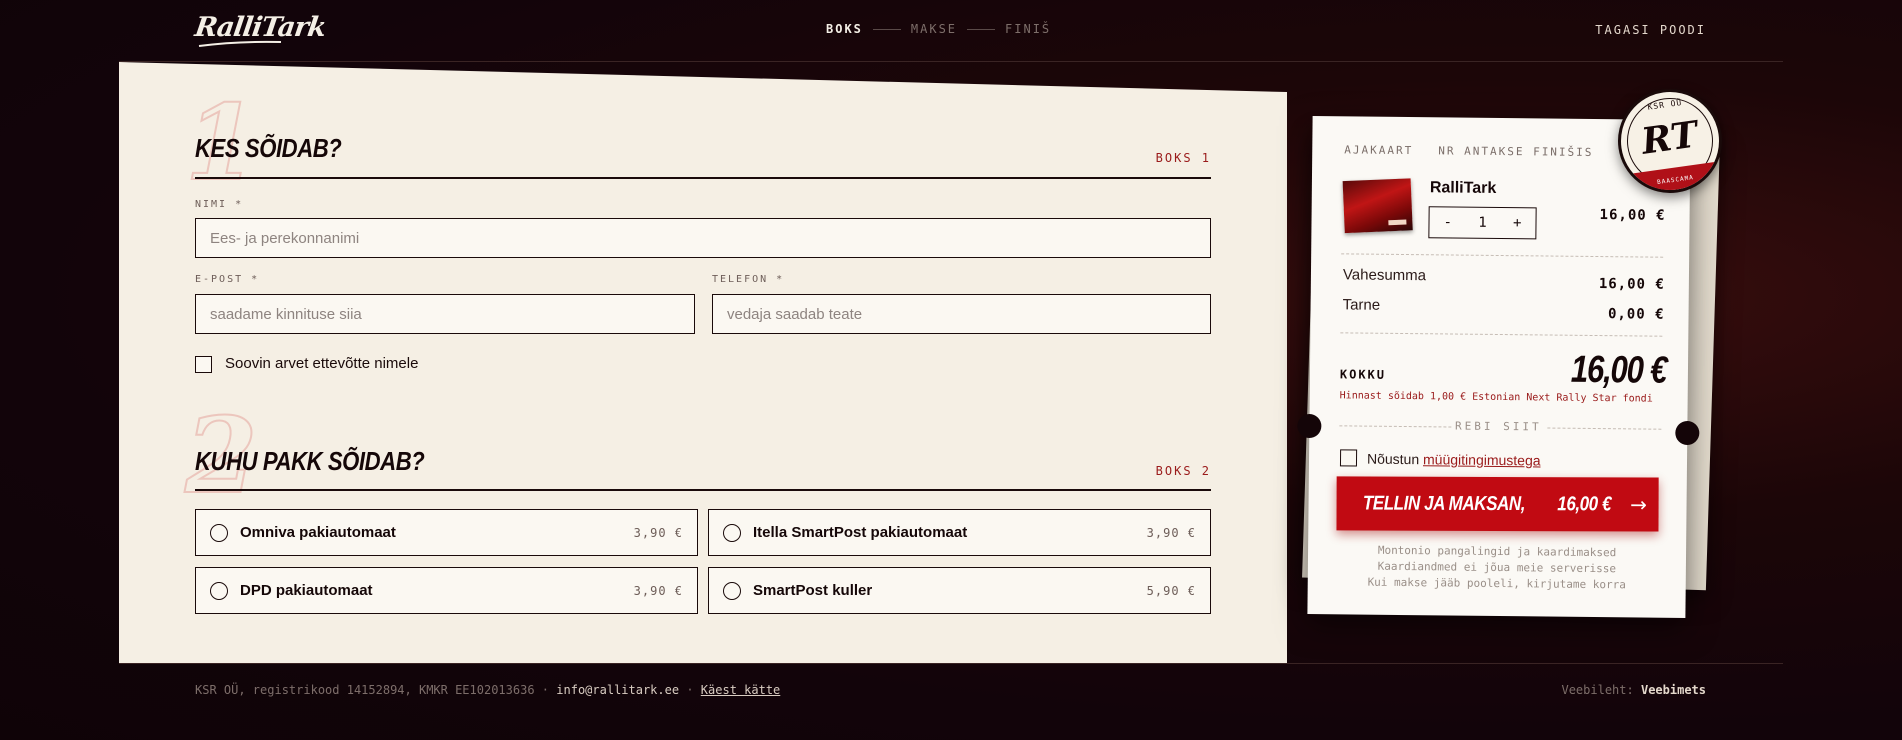 The height and width of the screenshot is (740, 1902). What do you see at coordinates (203, 364) in the screenshot?
I see `company-invoice-checkbox` at bounding box center [203, 364].